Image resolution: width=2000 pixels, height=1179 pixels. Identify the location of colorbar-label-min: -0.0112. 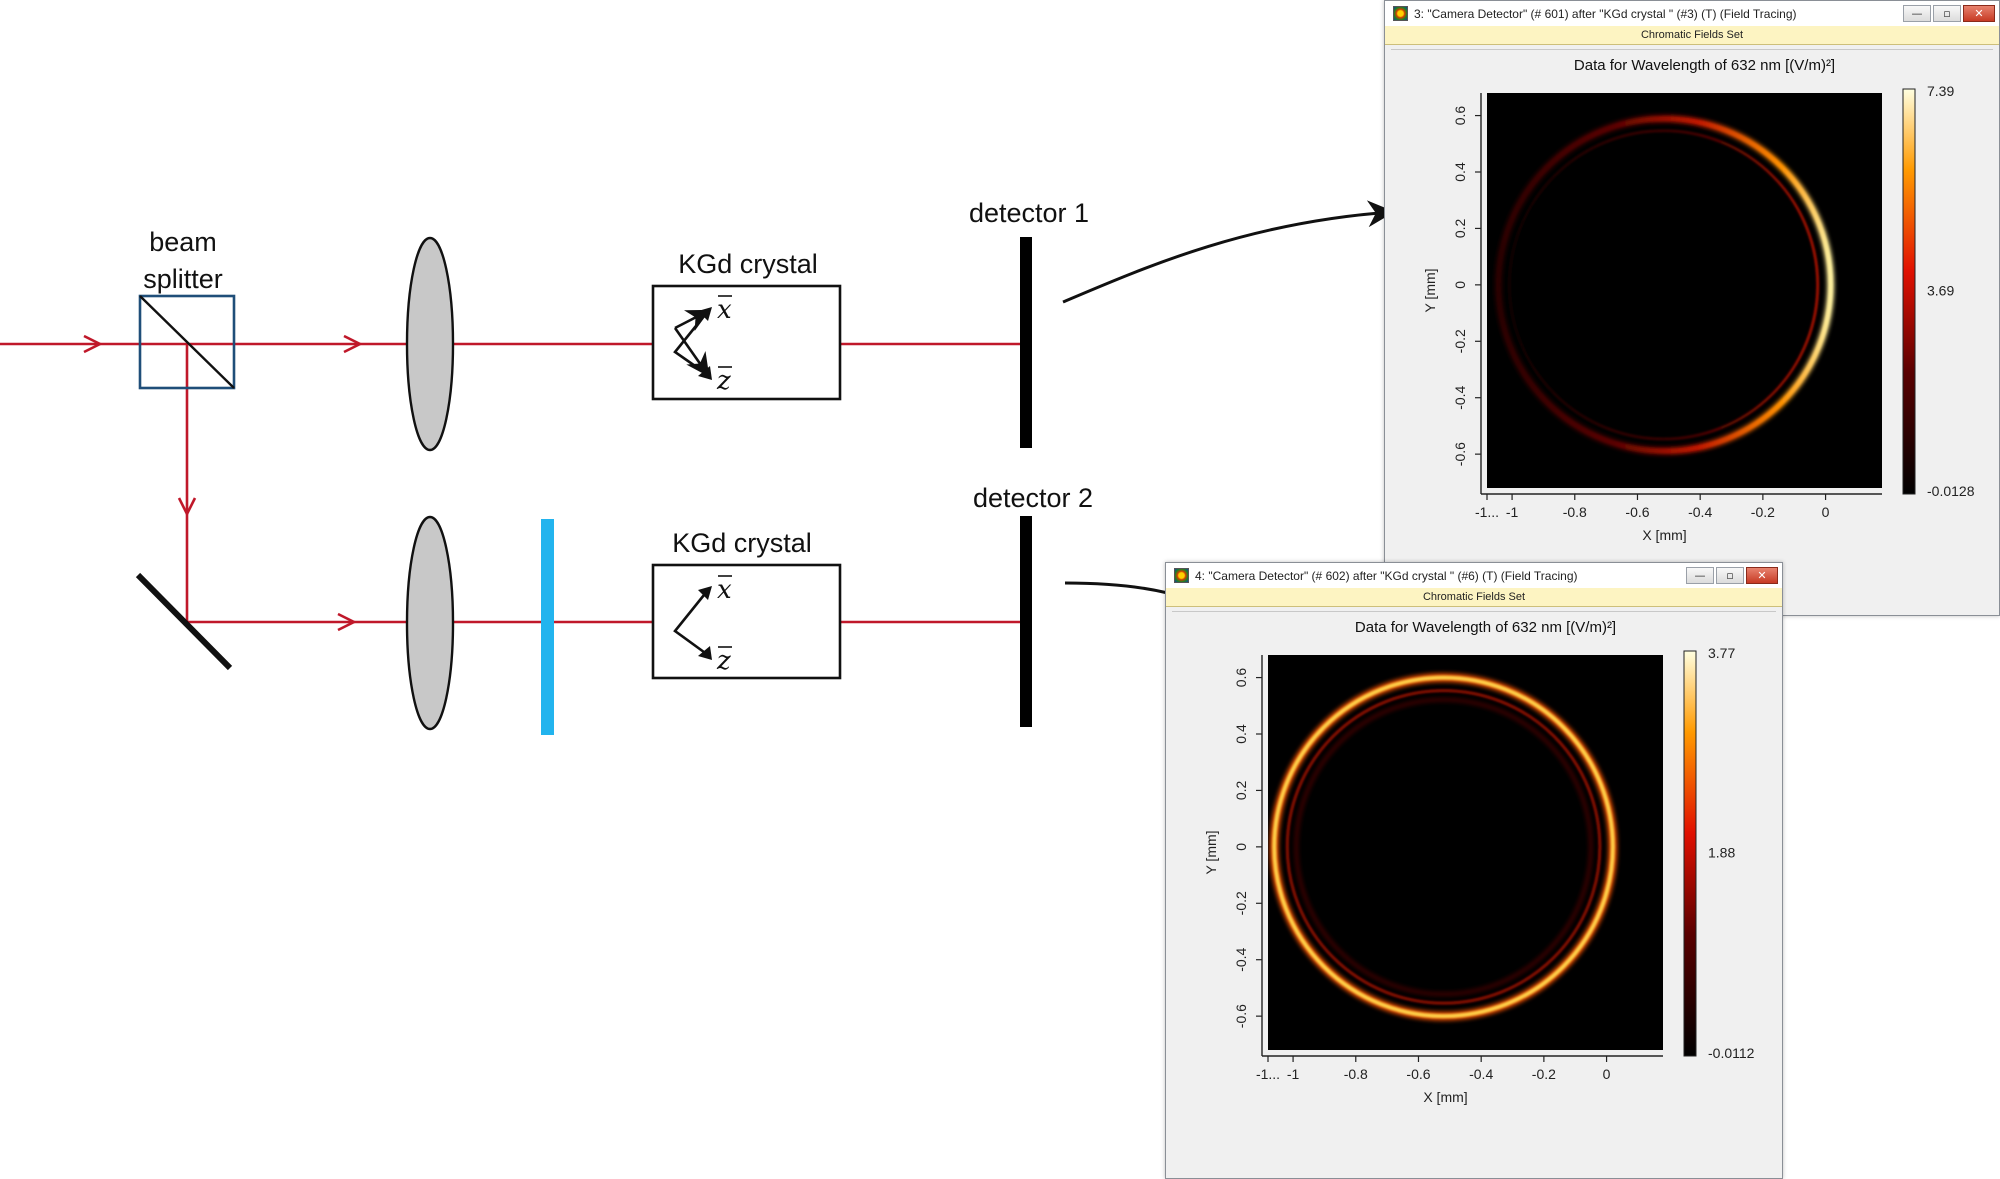
(1731, 1053).